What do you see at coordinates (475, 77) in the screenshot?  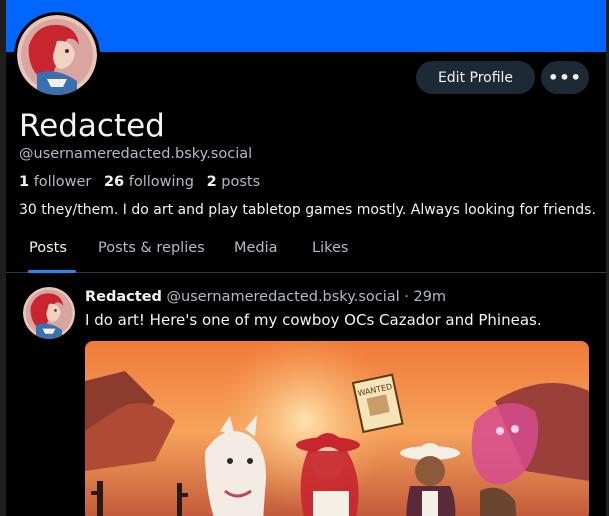 I see `edit-profile-button: Edit Profile` at bounding box center [475, 77].